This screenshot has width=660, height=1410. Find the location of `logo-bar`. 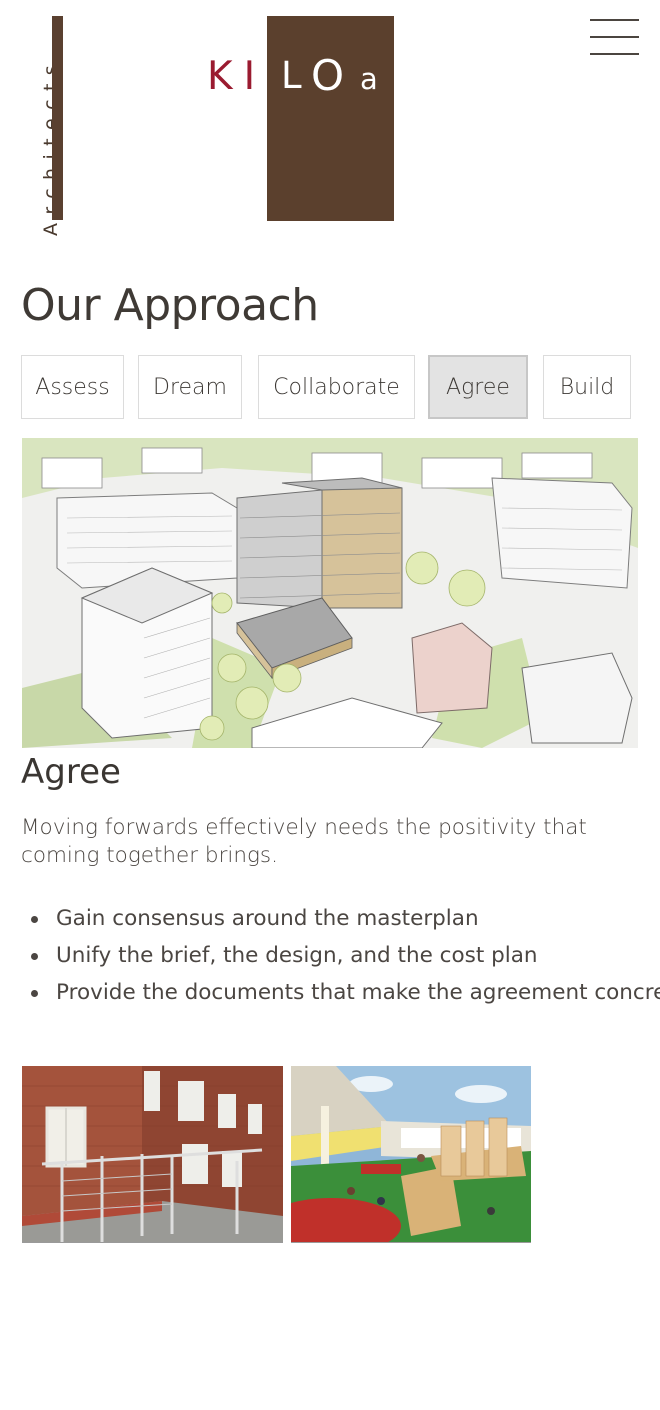

logo-bar is located at coordinates (57, 118).